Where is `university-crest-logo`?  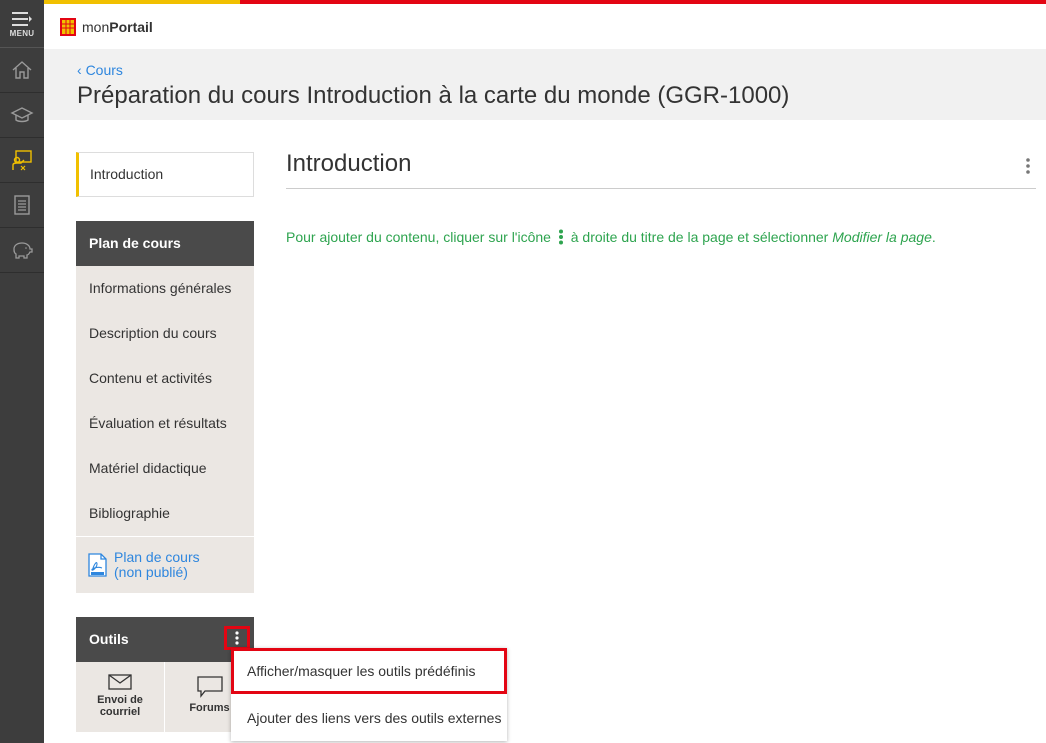
university-crest-logo is located at coordinates (68, 26).